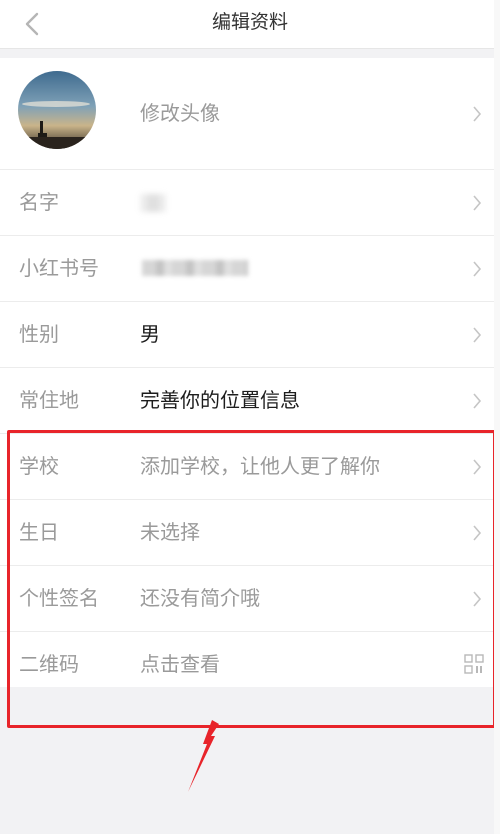  I want to click on bio-row: 个性签名 还没有简介哦, so click(250, 599).